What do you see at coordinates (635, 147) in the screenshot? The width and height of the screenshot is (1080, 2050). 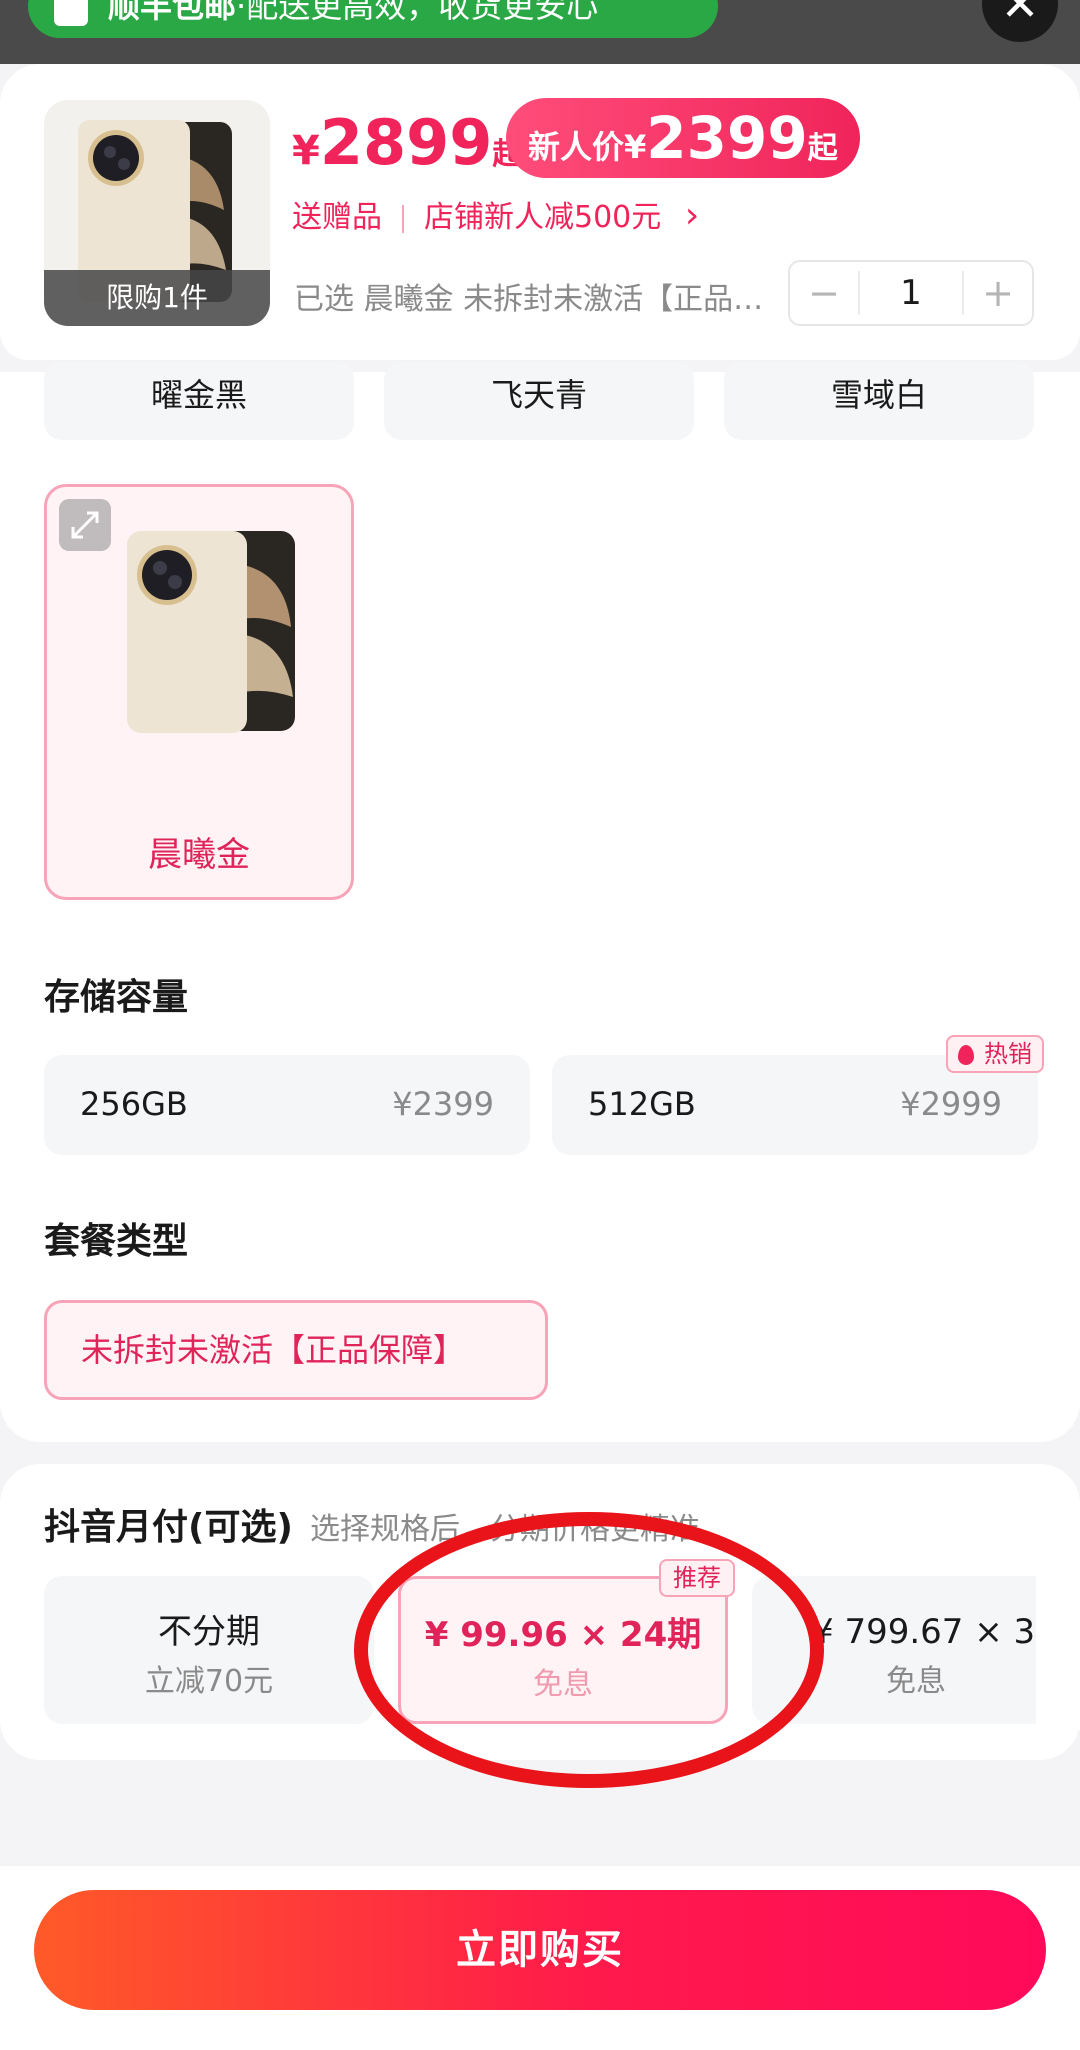 I see `newcomer-currency: ¥` at bounding box center [635, 147].